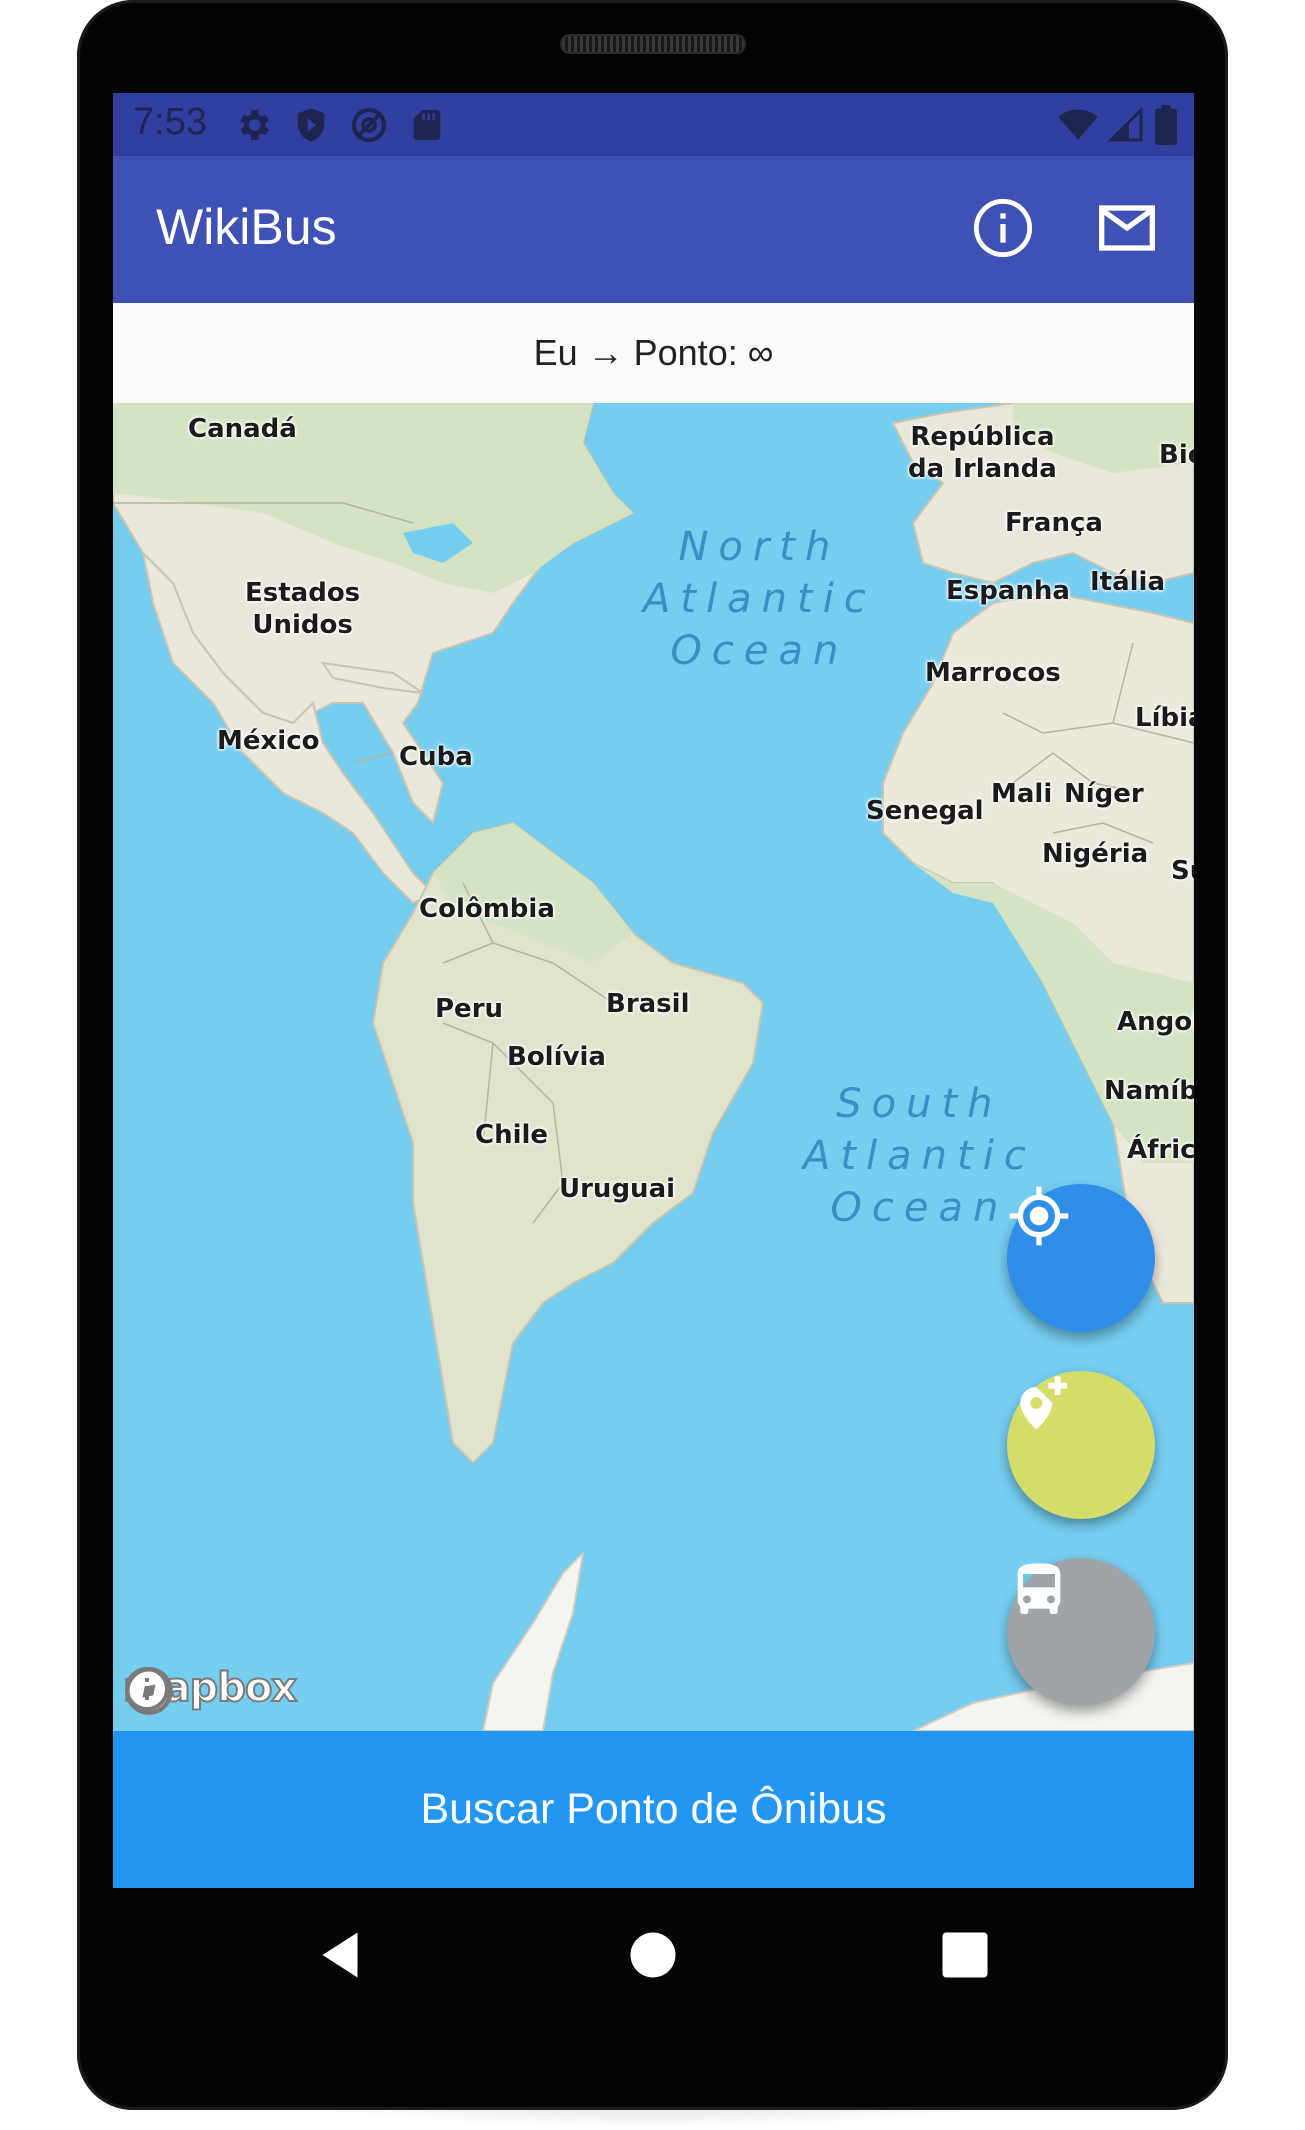 The width and height of the screenshot is (1305, 2130). I want to click on map-label-niger: Níger, so click(1104, 794).